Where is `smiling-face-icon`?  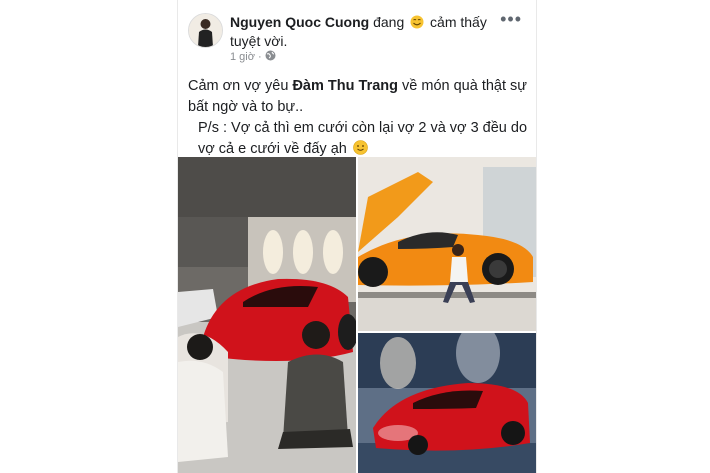
smiling-face-icon is located at coordinates (417, 22).